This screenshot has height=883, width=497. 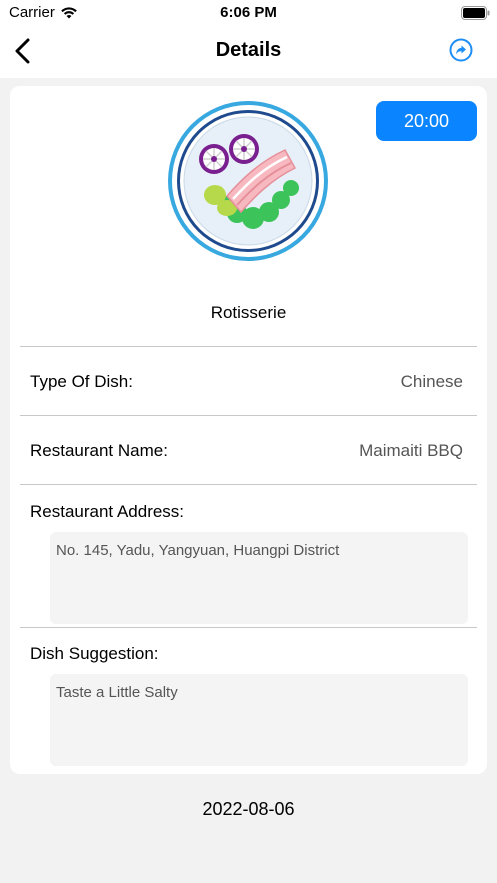 What do you see at coordinates (248, 809) in the screenshot?
I see `date-label: 2022-08-06` at bounding box center [248, 809].